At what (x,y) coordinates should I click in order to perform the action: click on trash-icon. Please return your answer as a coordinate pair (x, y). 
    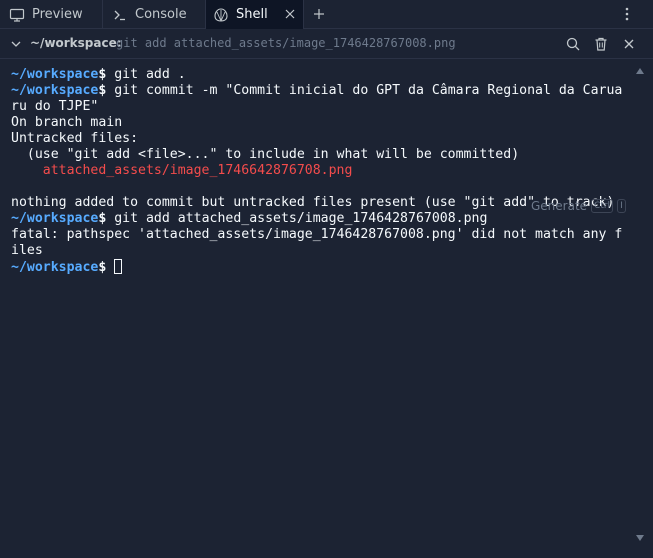
    Looking at the image, I should click on (601, 44).